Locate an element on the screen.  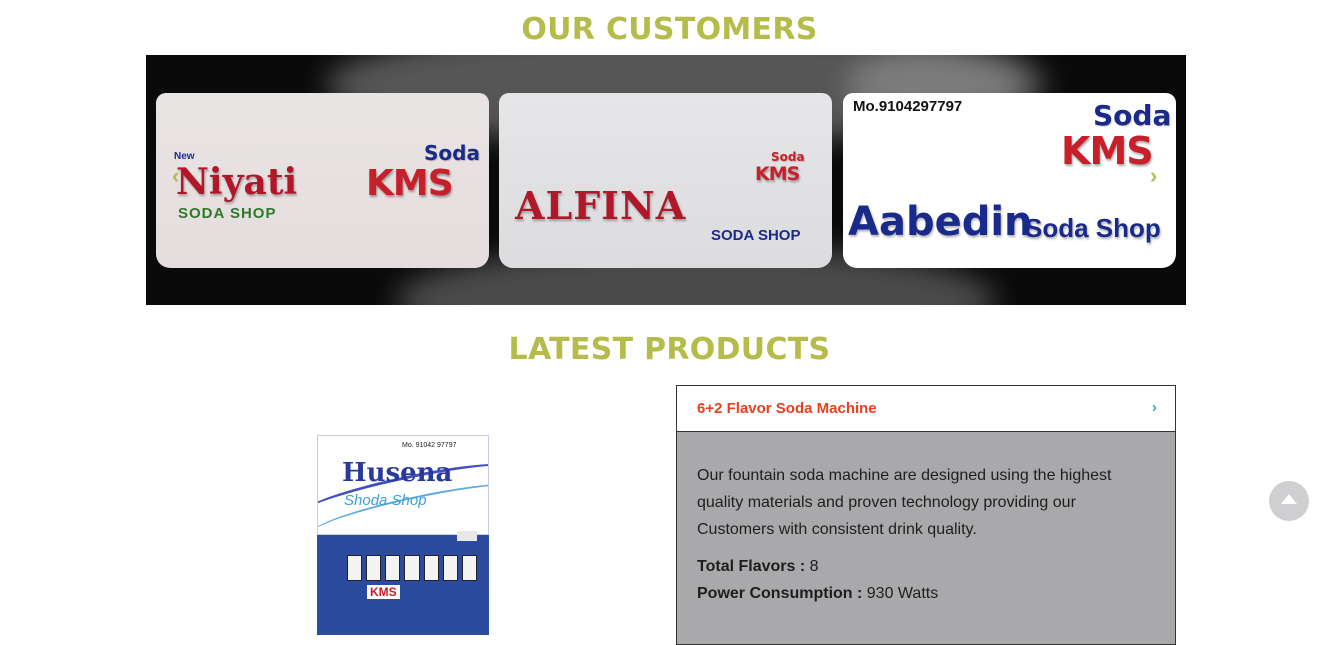
products-title: LATEST PRODUCTS is located at coordinates (669, 349).